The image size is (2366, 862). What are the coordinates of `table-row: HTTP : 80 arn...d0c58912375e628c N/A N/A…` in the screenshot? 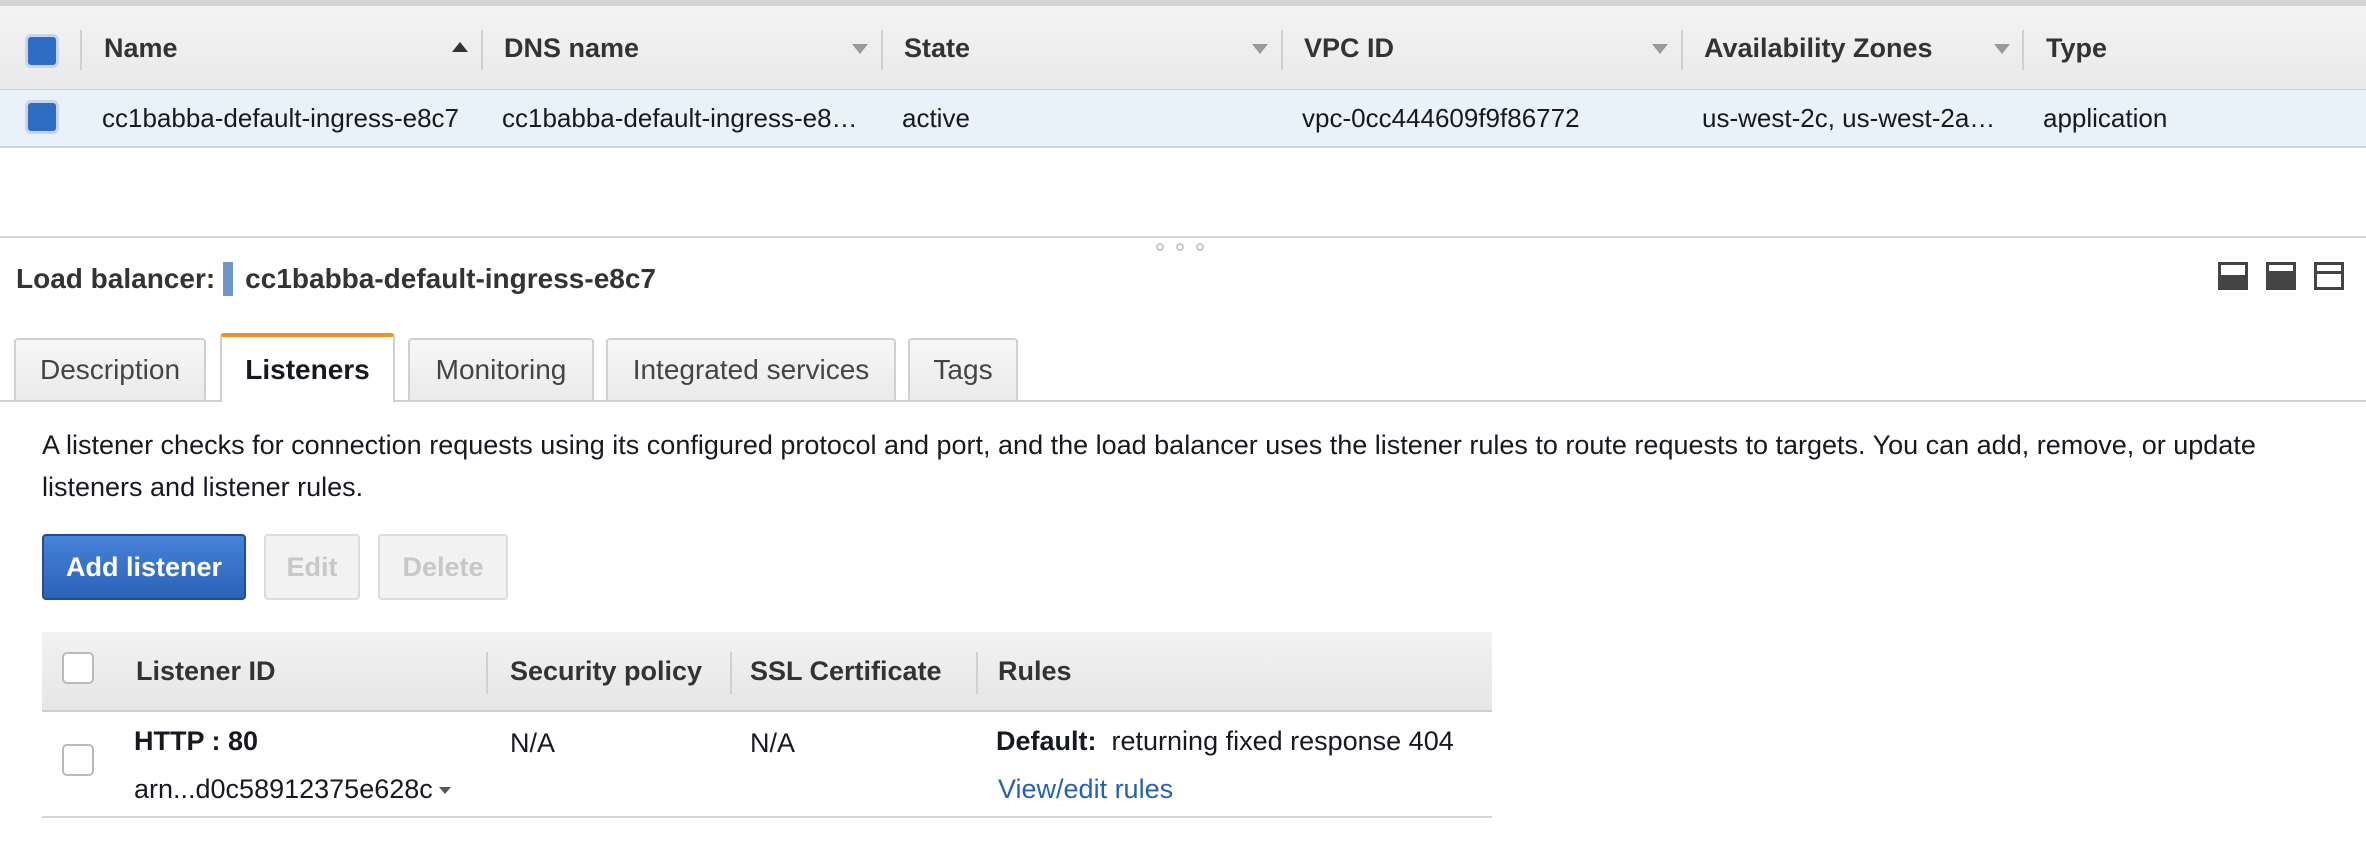 It's located at (767, 765).